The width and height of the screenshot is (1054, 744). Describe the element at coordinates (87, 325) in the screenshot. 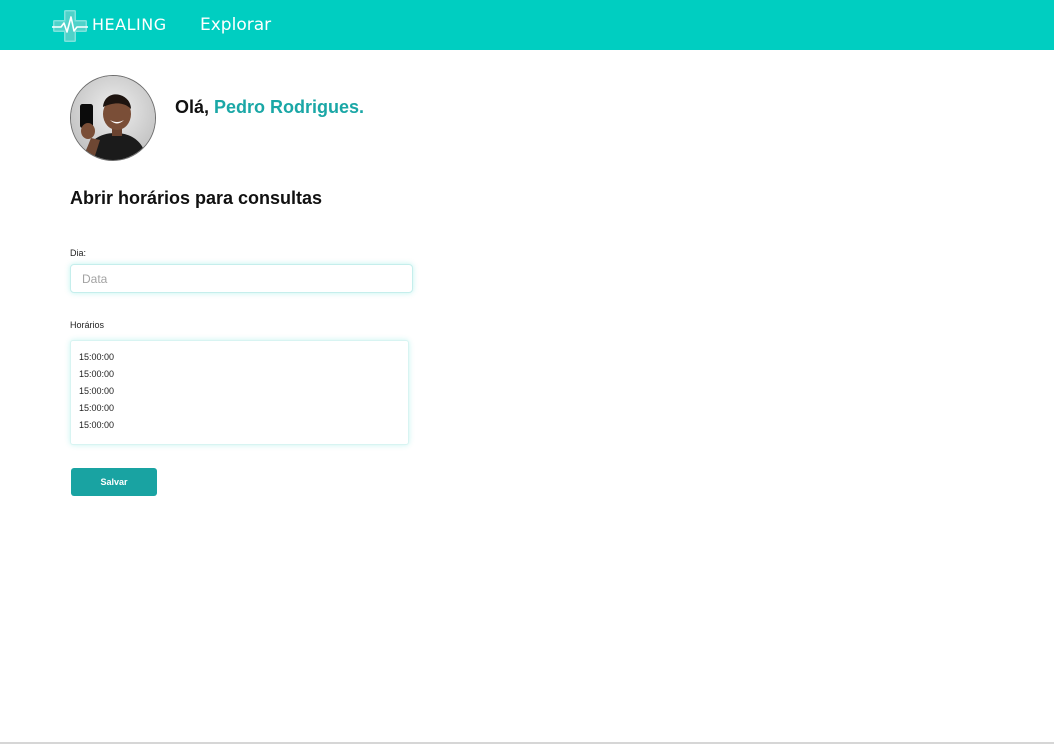

I see `times-label: Horários` at that location.